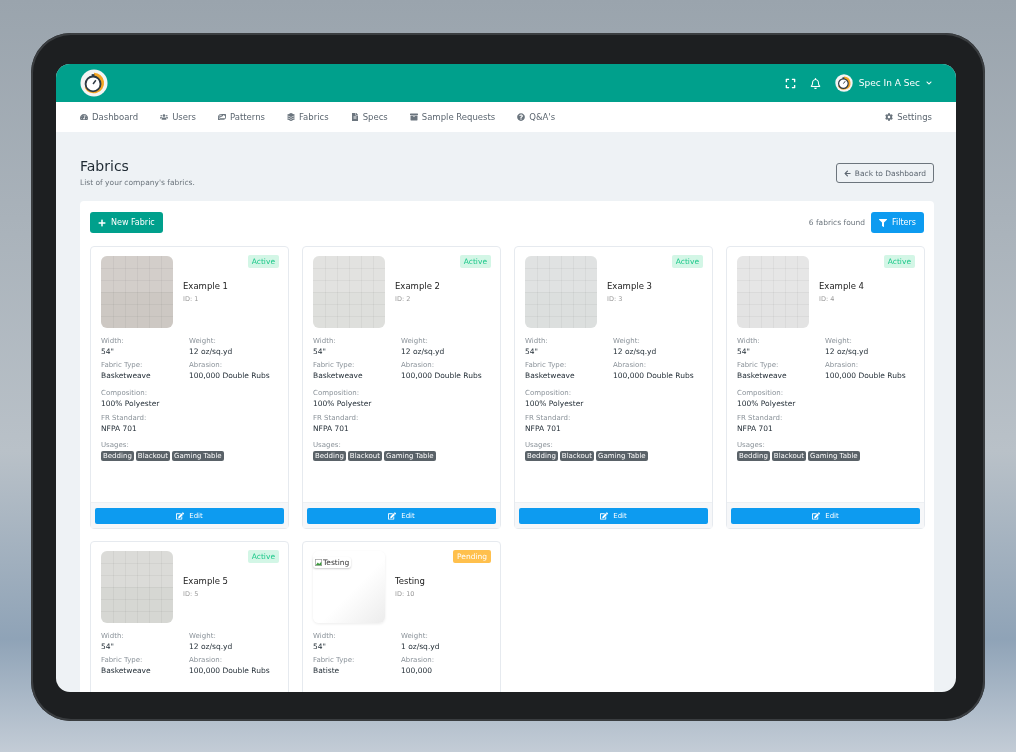 This screenshot has width=1016, height=752. I want to click on arrow-left-icon, so click(847, 173).